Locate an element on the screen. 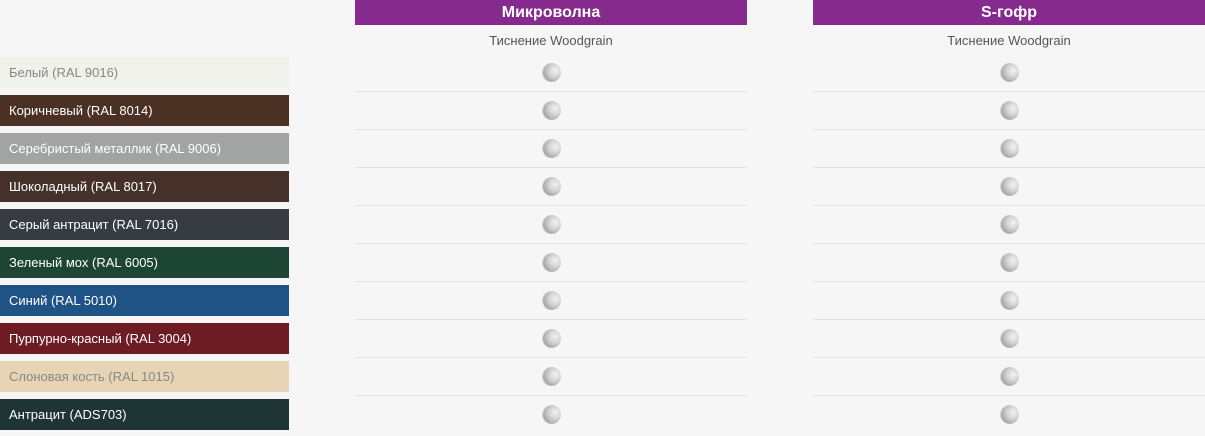 The image size is (1205, 436). color-swatch-row: Серебристый металлик (RAL 9006) is located at coordinates (144, 148).